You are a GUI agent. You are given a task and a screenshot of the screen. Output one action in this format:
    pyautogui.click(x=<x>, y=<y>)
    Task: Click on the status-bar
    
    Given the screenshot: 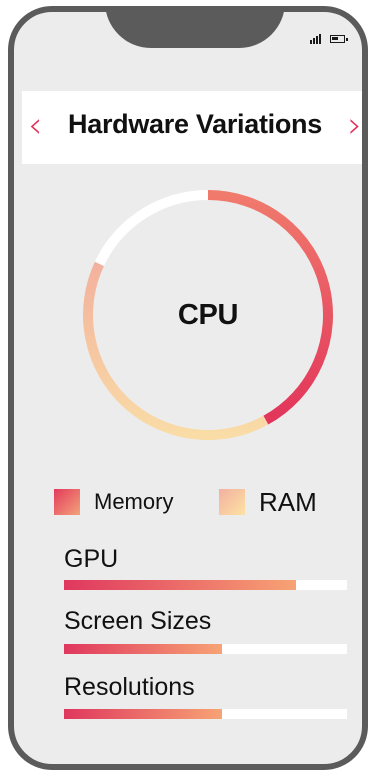 What is the action you would take?
    pyautogui.click(x=330, y=39)
    